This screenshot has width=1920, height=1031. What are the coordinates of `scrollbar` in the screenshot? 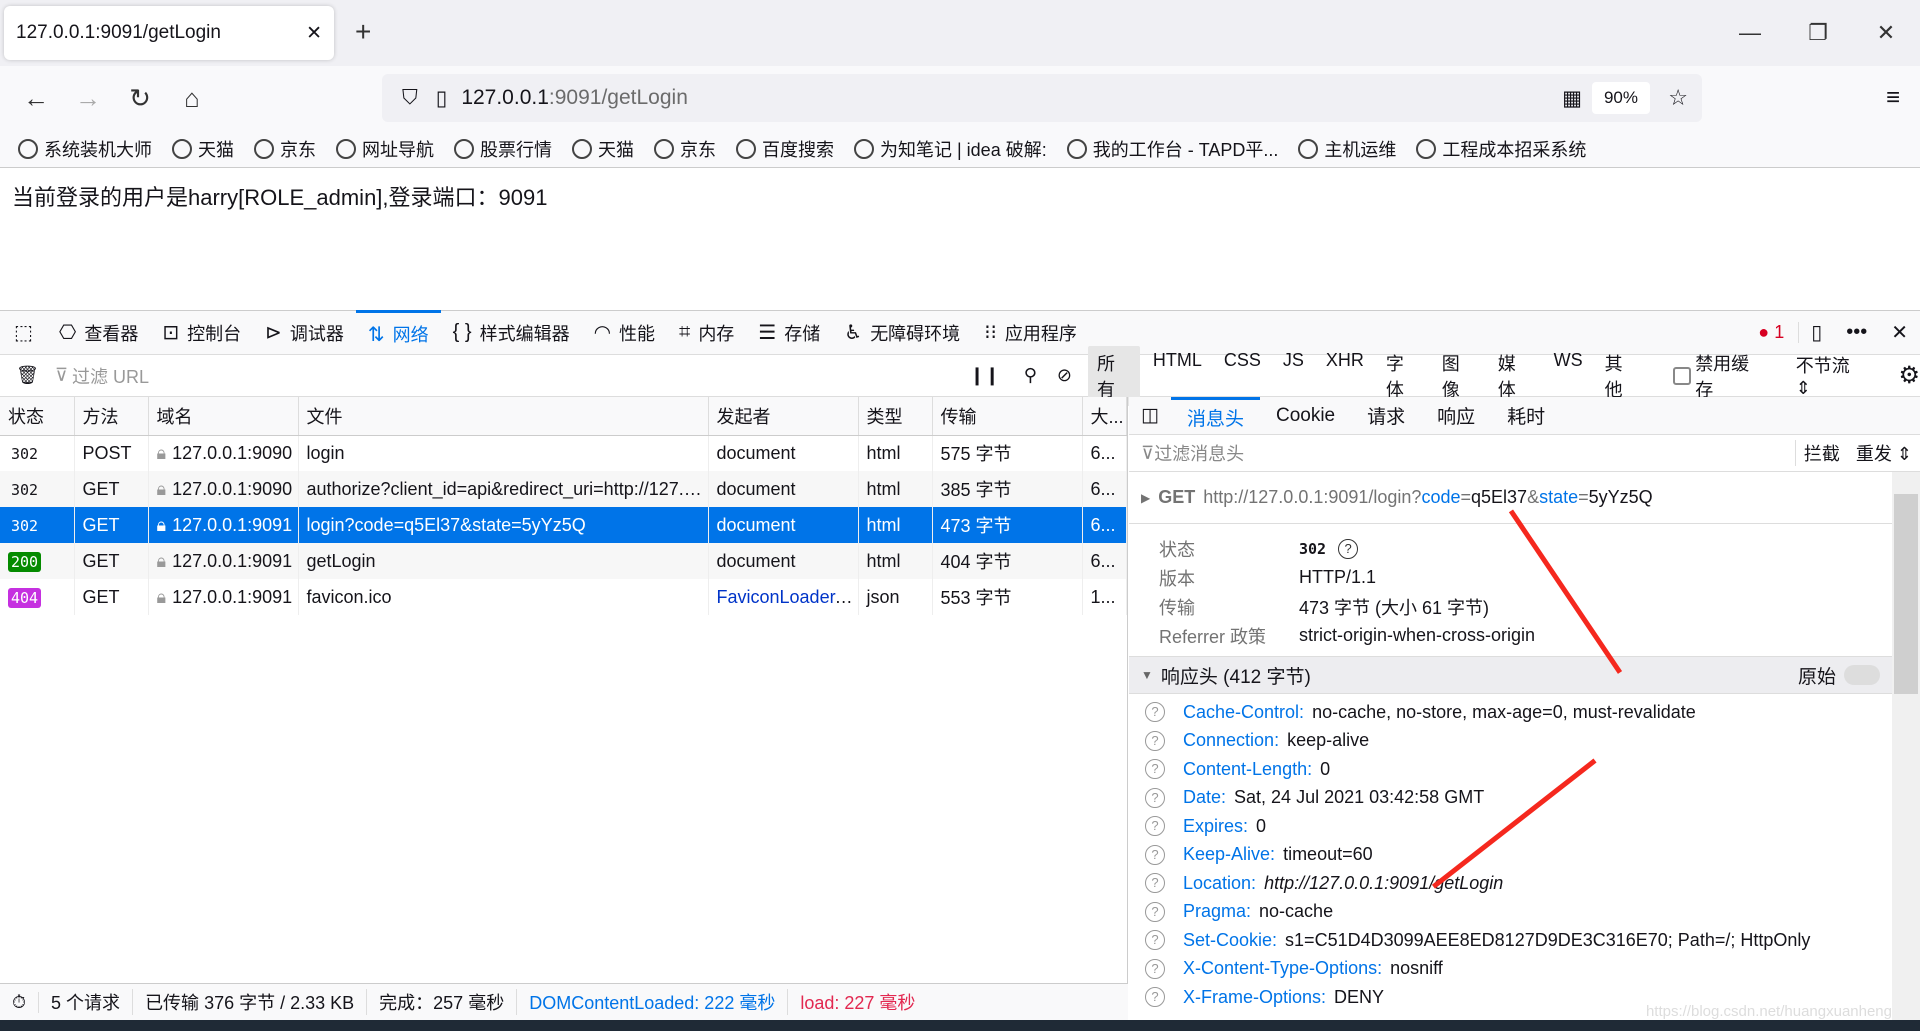 It's located at (1906, 746).